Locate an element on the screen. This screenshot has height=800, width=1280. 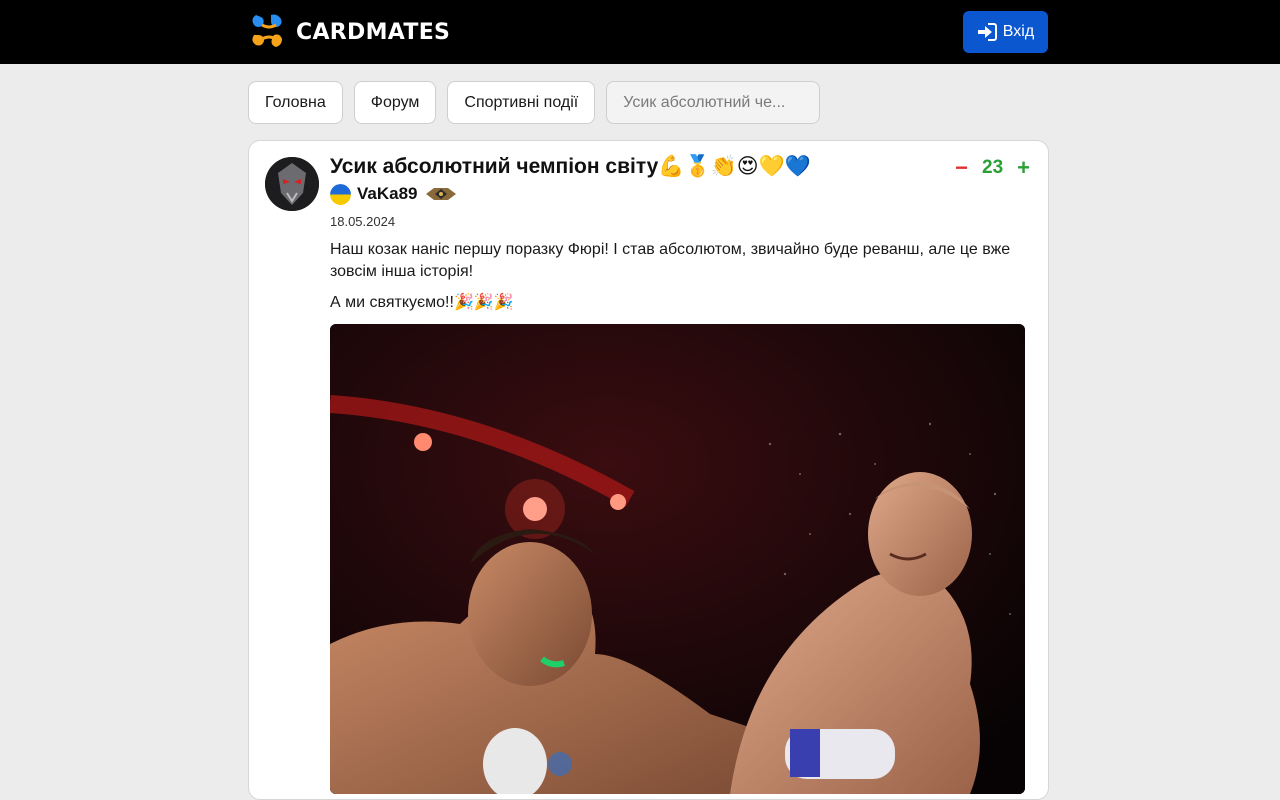
breadcrumb-forum: Форум is located at coordinates (395, 102).